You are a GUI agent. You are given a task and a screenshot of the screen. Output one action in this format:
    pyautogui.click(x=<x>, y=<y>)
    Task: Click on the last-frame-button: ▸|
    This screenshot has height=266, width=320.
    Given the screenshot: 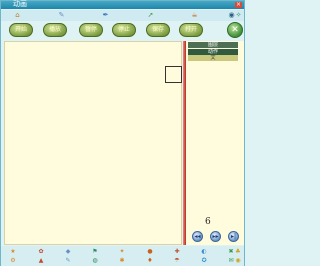 What is the action you would take?
    pyautogui.click(x=233, y=236)
    